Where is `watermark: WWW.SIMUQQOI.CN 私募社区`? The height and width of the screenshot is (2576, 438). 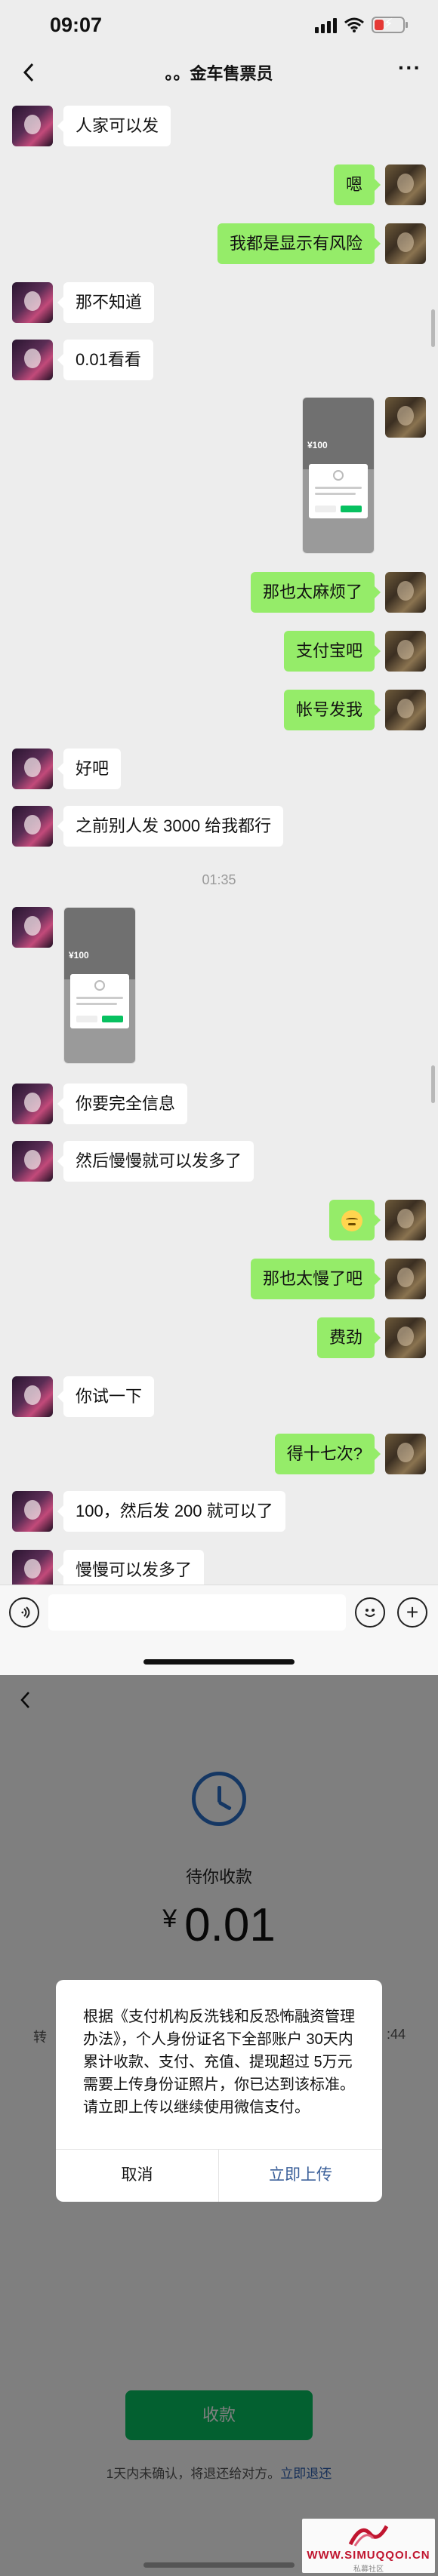 watermark: WWW.SIMUQQOI.CN 私募社区 is located at coordinates (368, 2546).